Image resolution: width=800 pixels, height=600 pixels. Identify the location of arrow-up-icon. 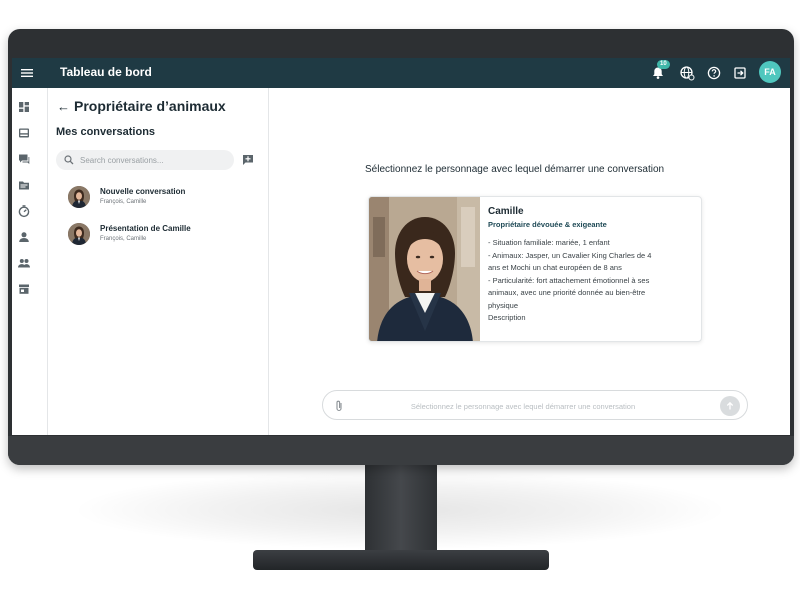
(730, 405).